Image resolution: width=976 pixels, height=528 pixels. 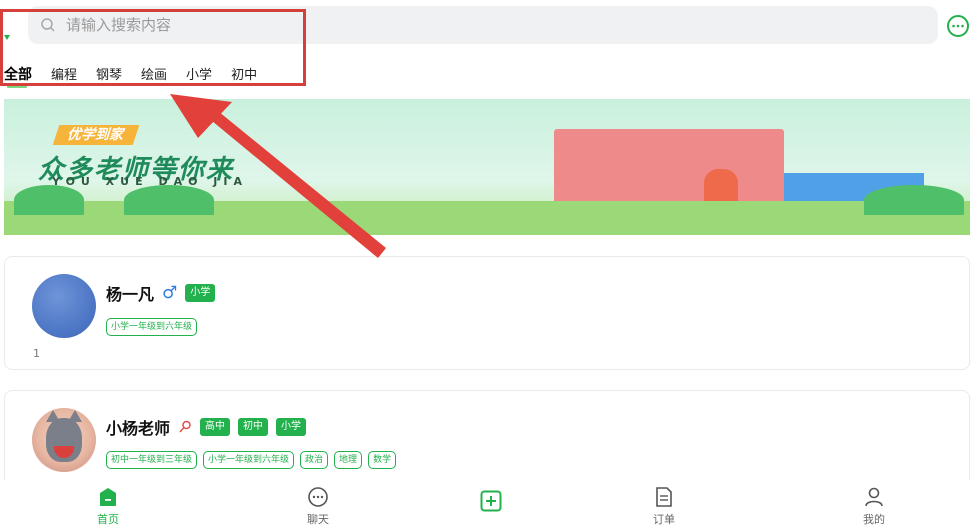 What do you see at coordinates (48, 25) in the screenshot?
I see `search-icon` at bounding box center [48, 25].